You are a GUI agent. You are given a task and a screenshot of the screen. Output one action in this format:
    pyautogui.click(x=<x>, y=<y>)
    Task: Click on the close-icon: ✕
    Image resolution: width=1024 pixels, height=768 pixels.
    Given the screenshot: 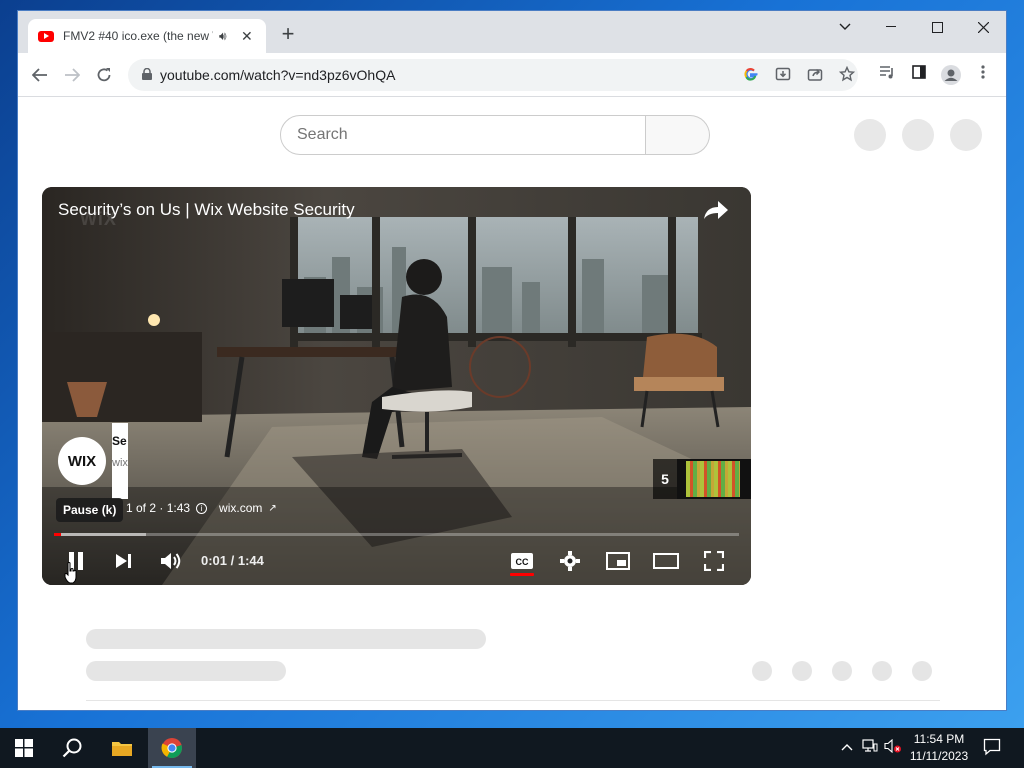 What is the action you would take?
    pyautogui.click(x=247, y=36)
    